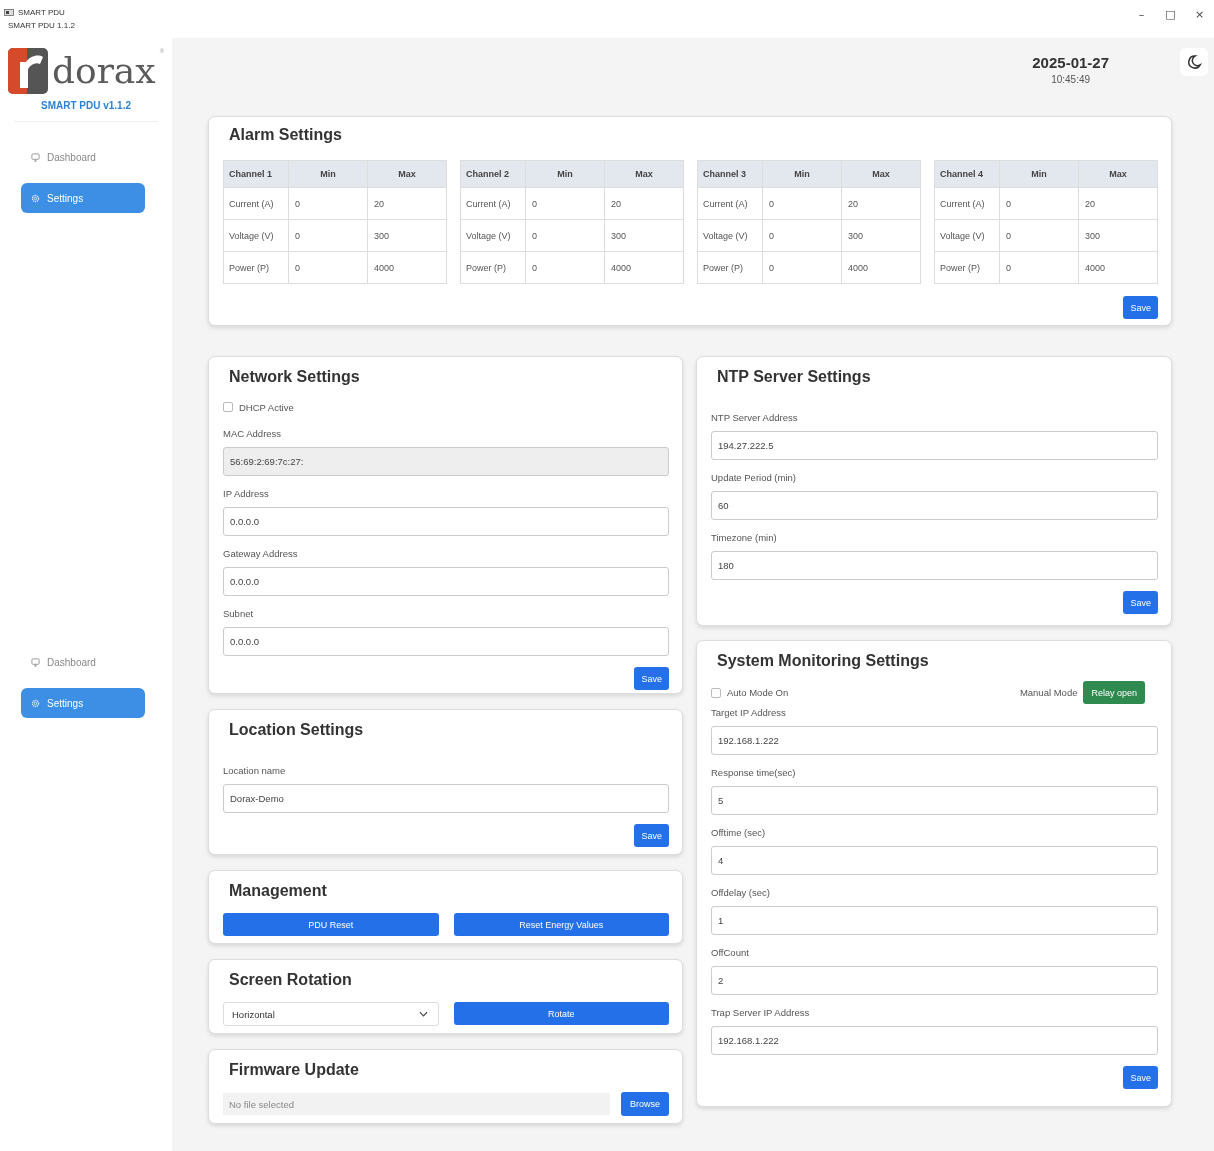 This screenshot has width=1214, height=1151. Describe the element at coordinates (9, 12) in the screenshot. I see `app-icon` at that location.